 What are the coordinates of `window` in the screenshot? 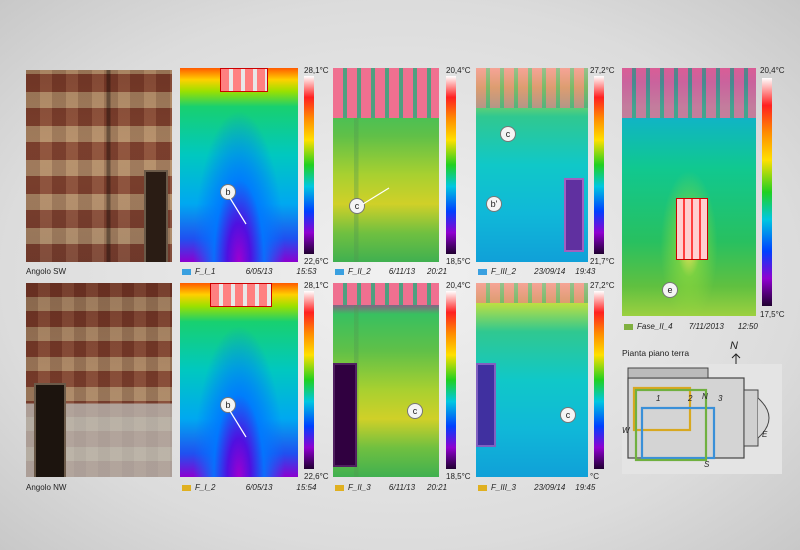 It's located at (692, 229).